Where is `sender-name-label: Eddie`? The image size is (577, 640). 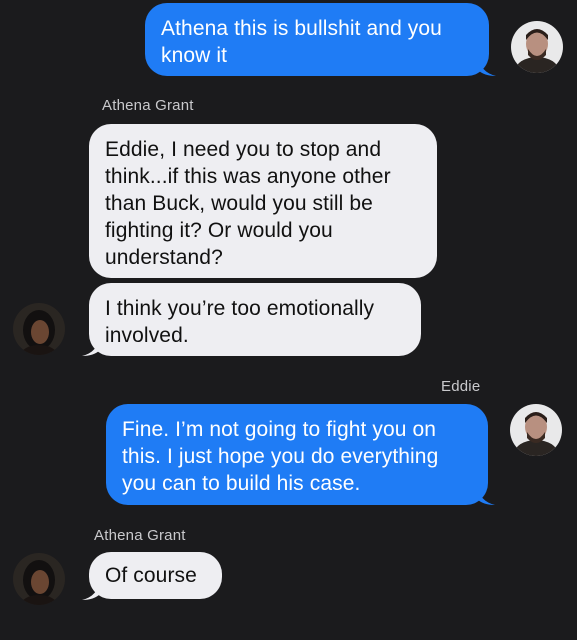
sender-name-label: Eddie is located at coordinates (461, 386).